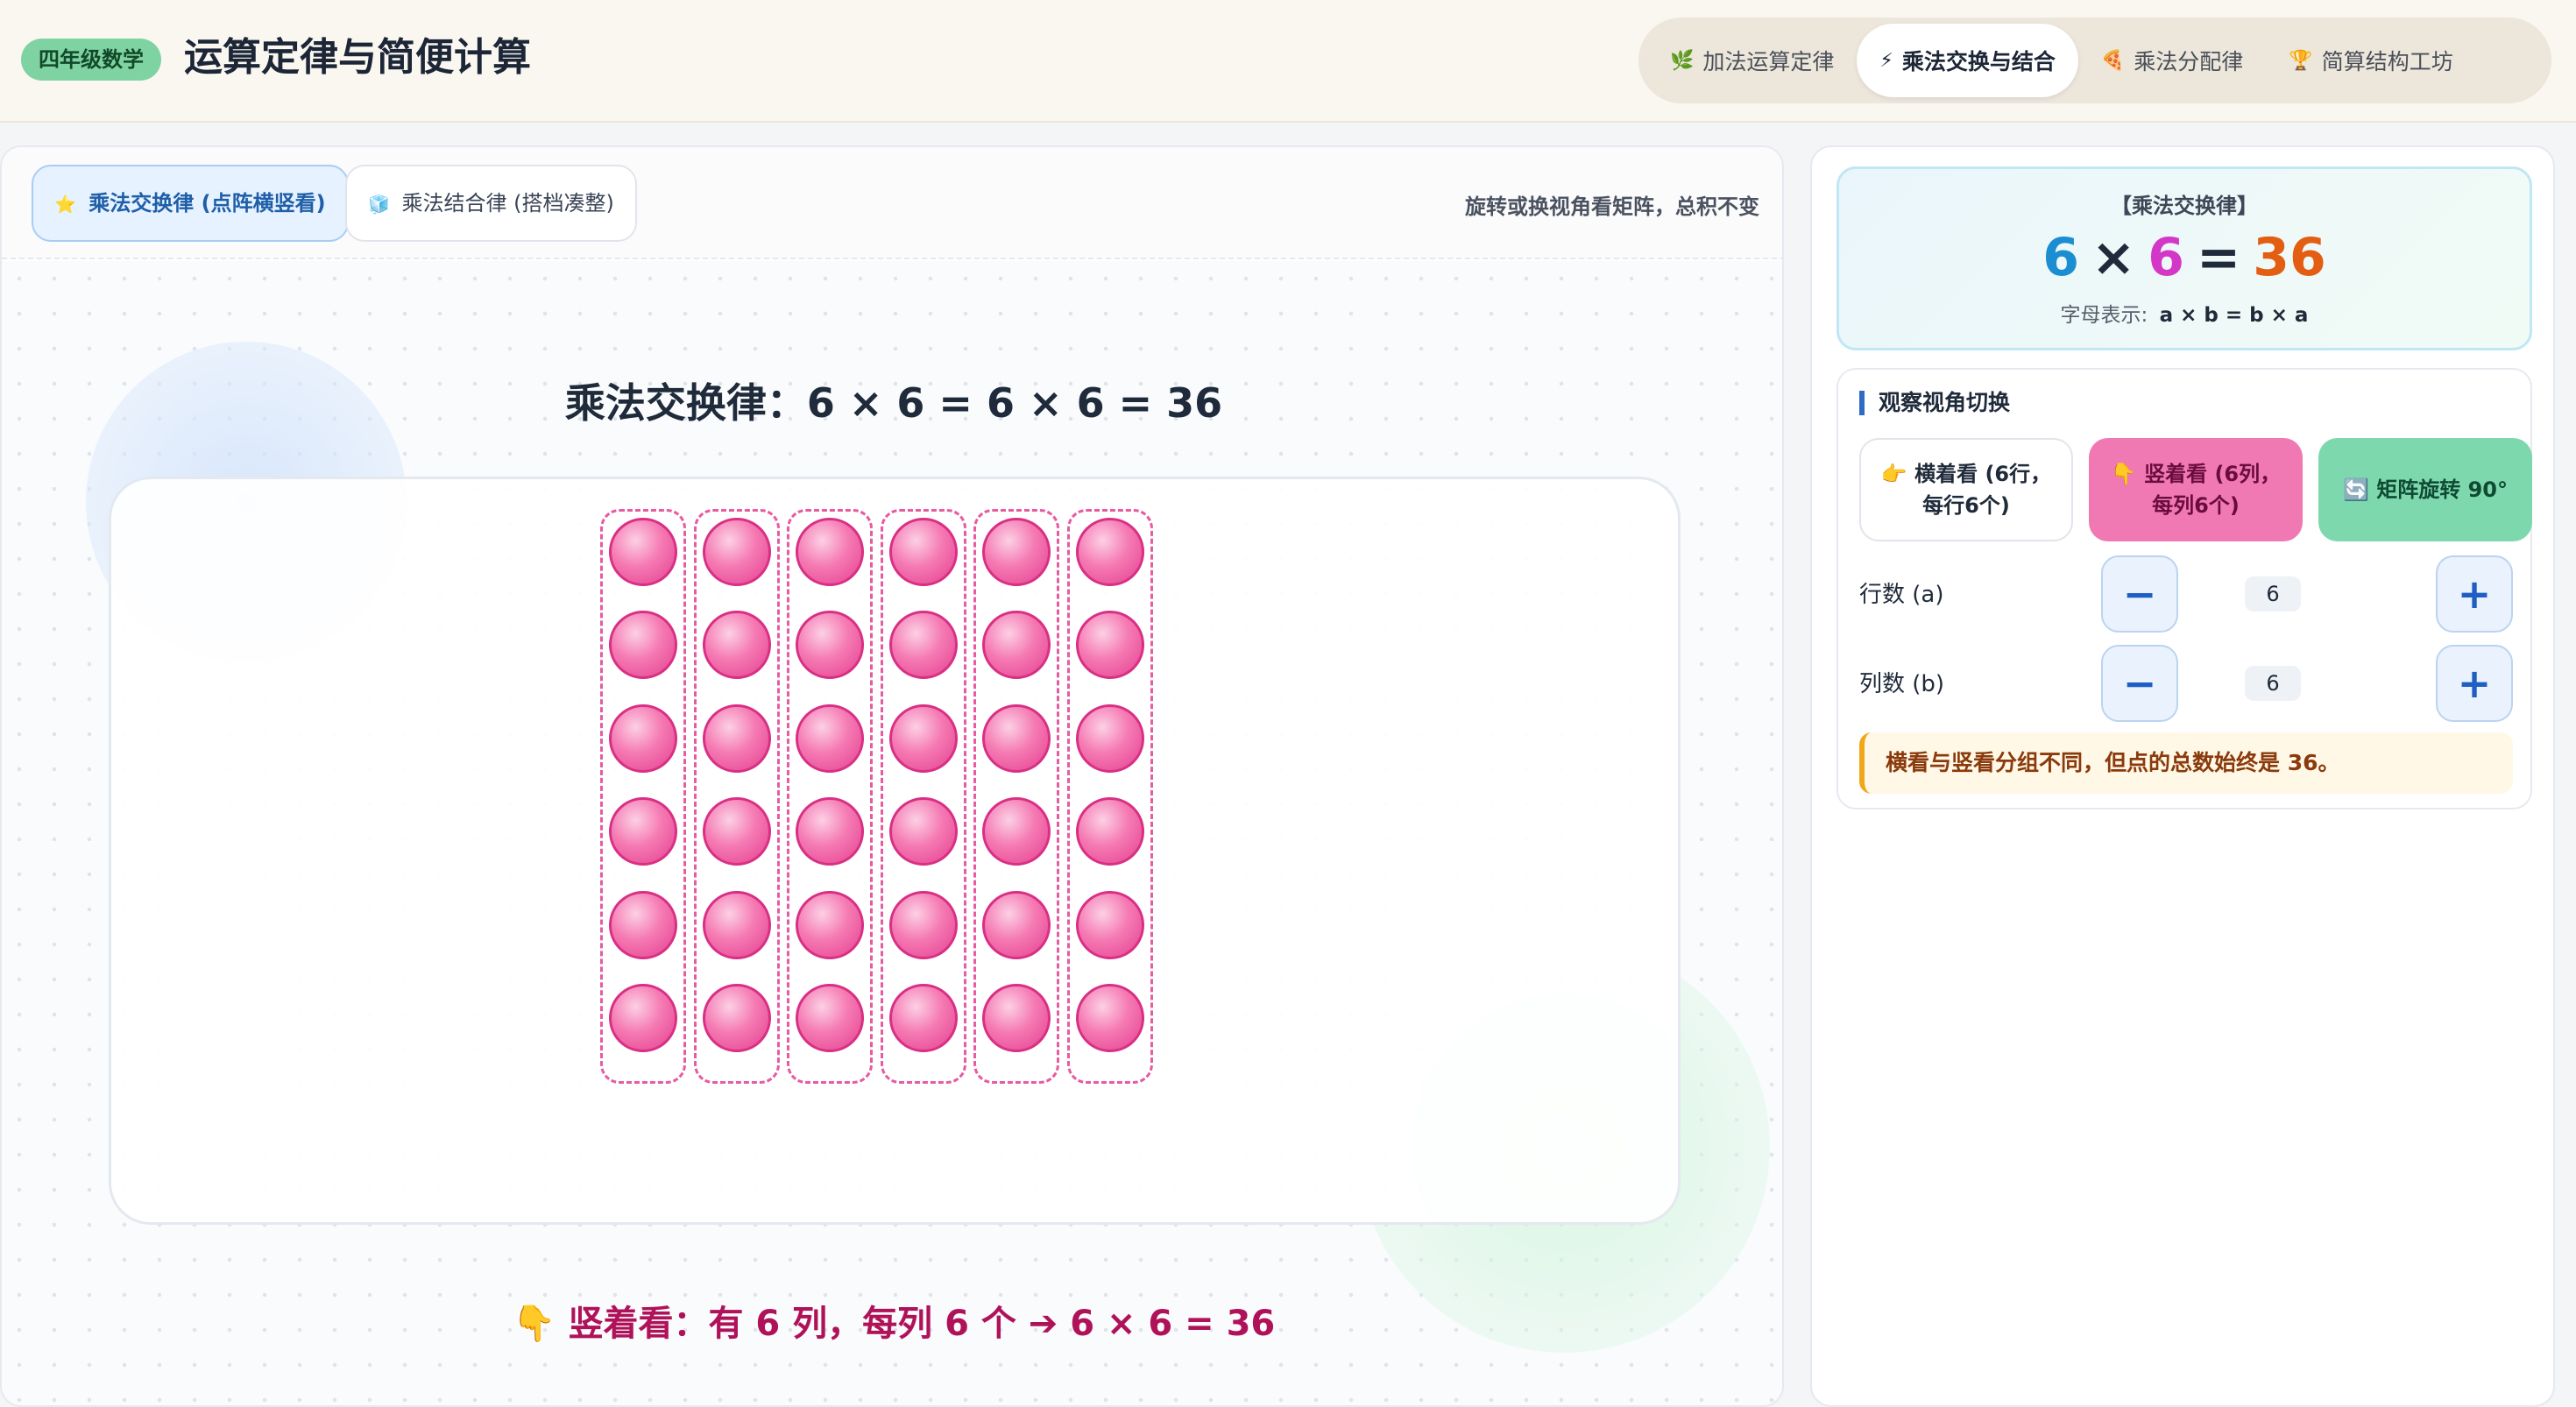  Describe the element at coordinates (2387, 61) in the screenshot. I see `tab-label: 简算结构工坊` at that location.